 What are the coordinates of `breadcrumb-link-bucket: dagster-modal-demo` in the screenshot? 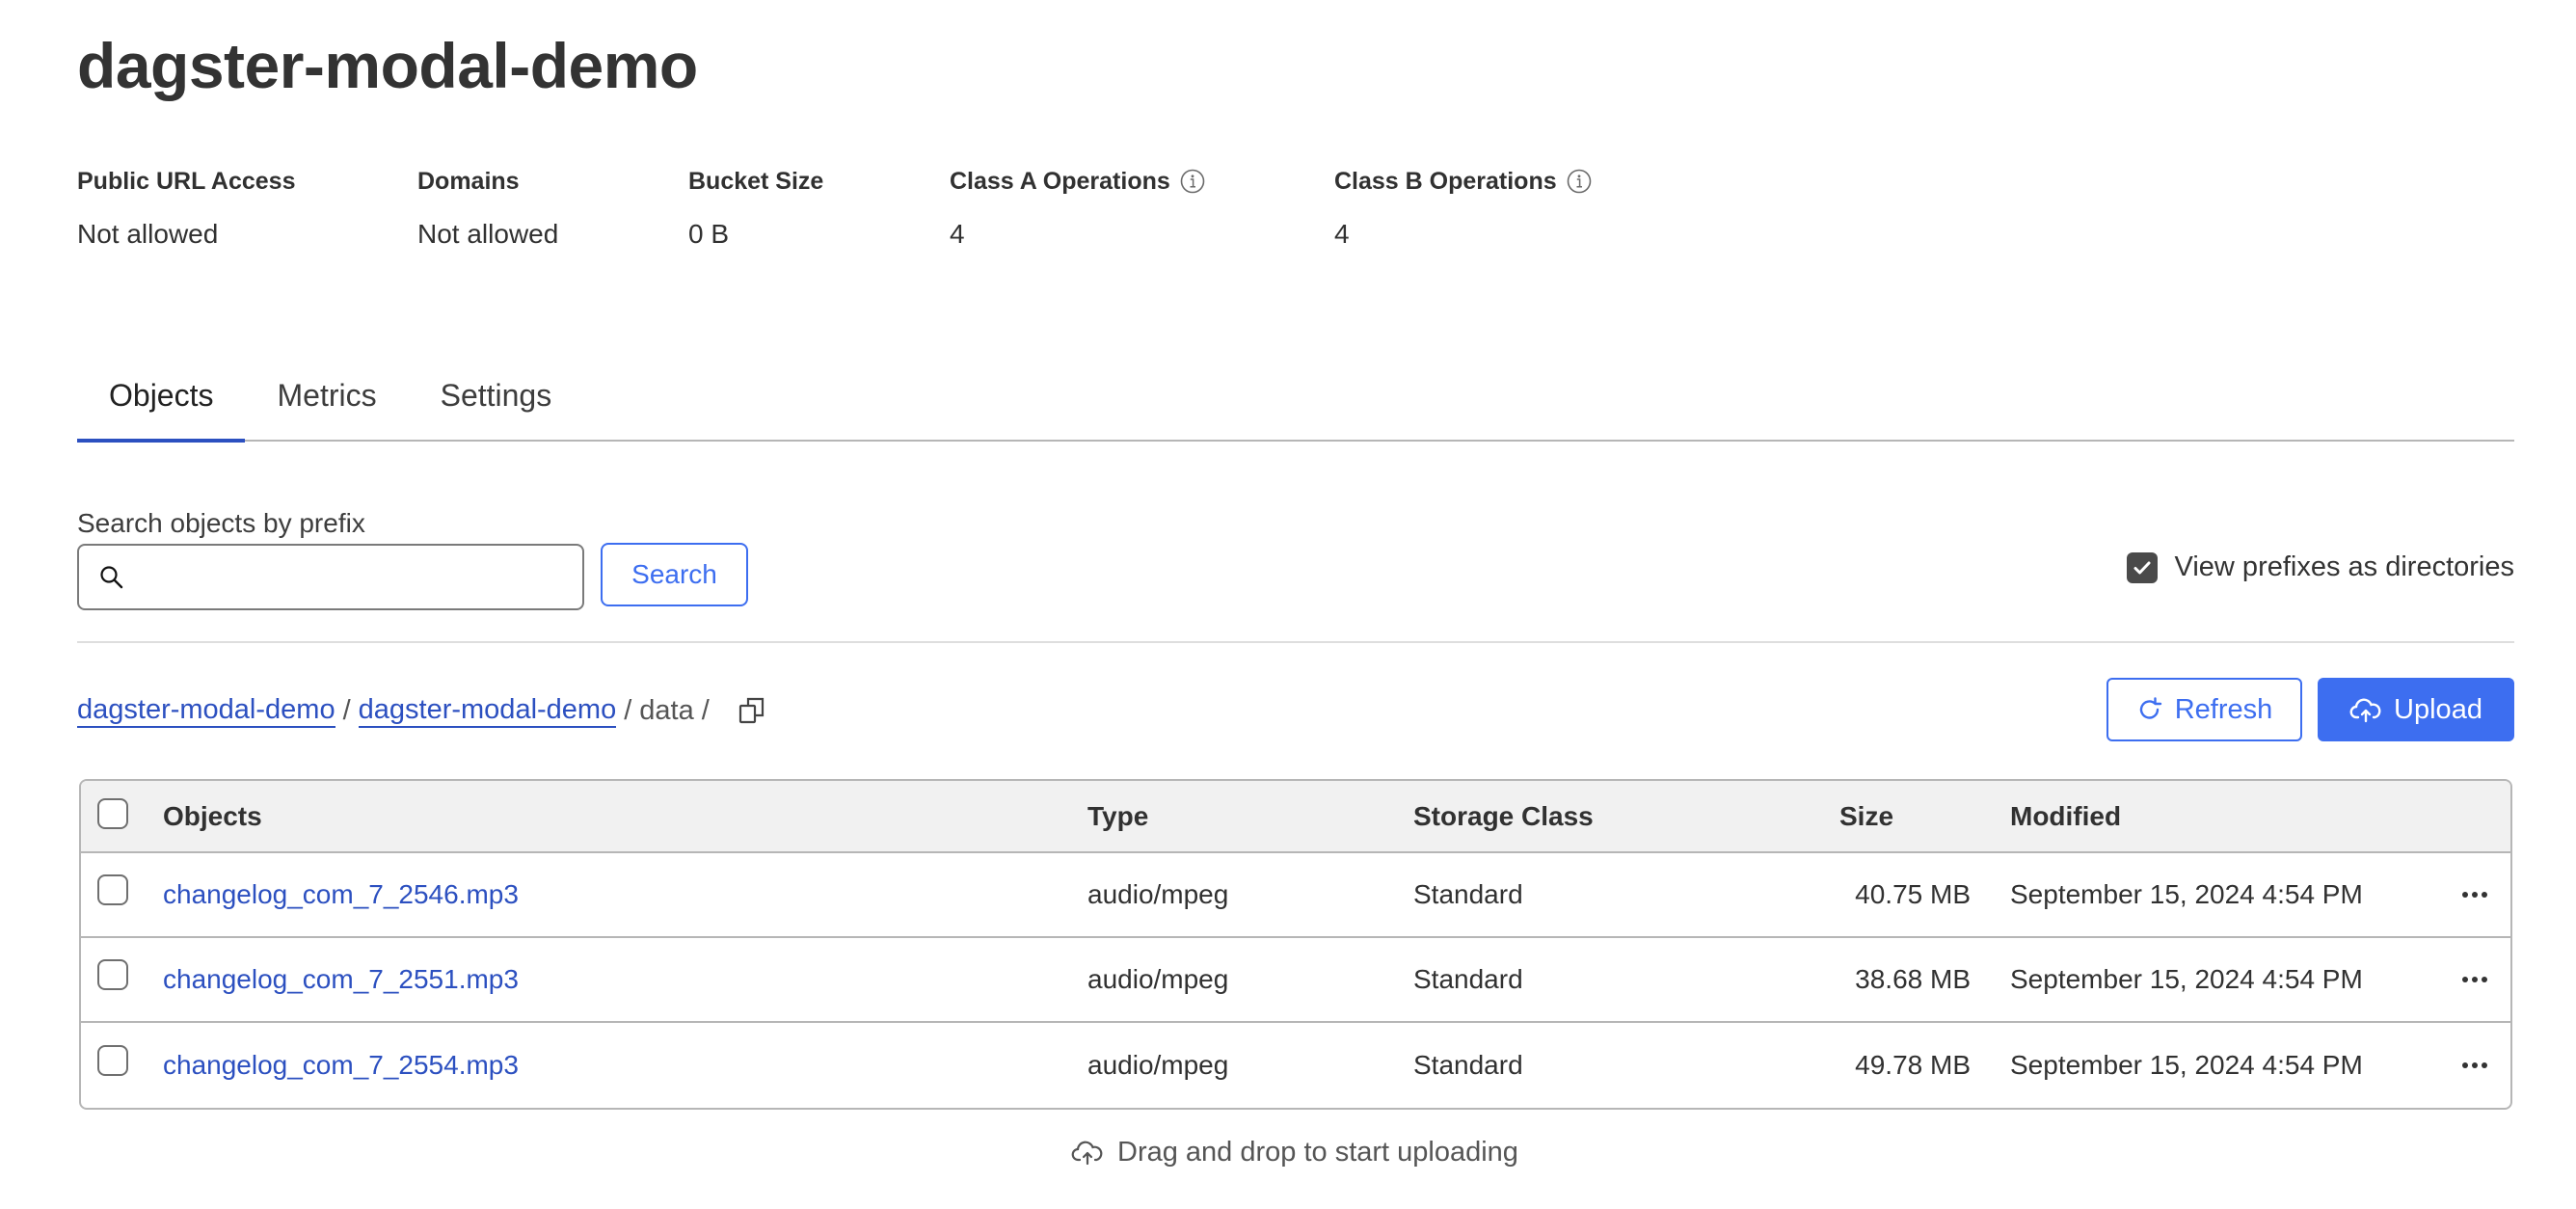 It's located at (206, 710).